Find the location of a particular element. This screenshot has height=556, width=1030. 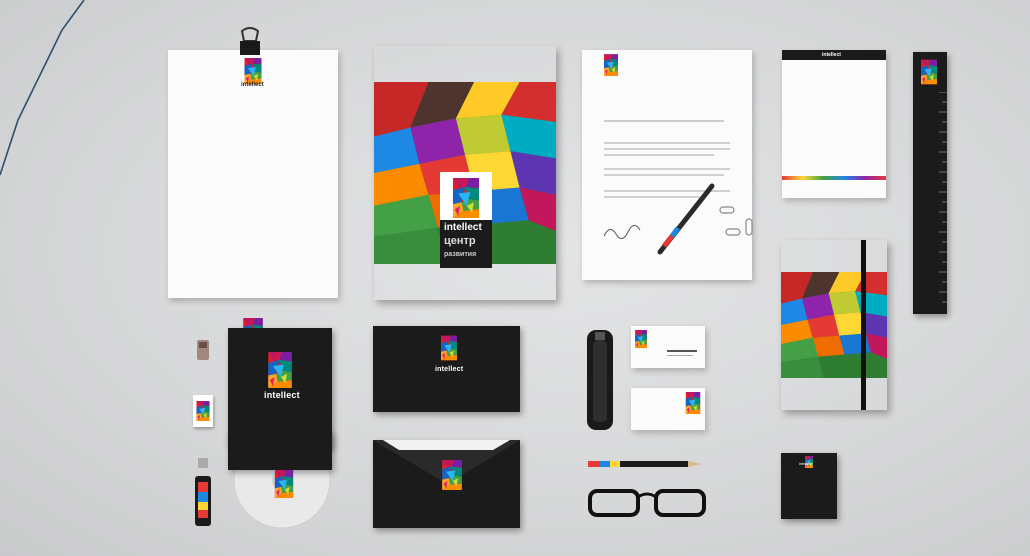

envelope-back is located at coordinates (446, 484).